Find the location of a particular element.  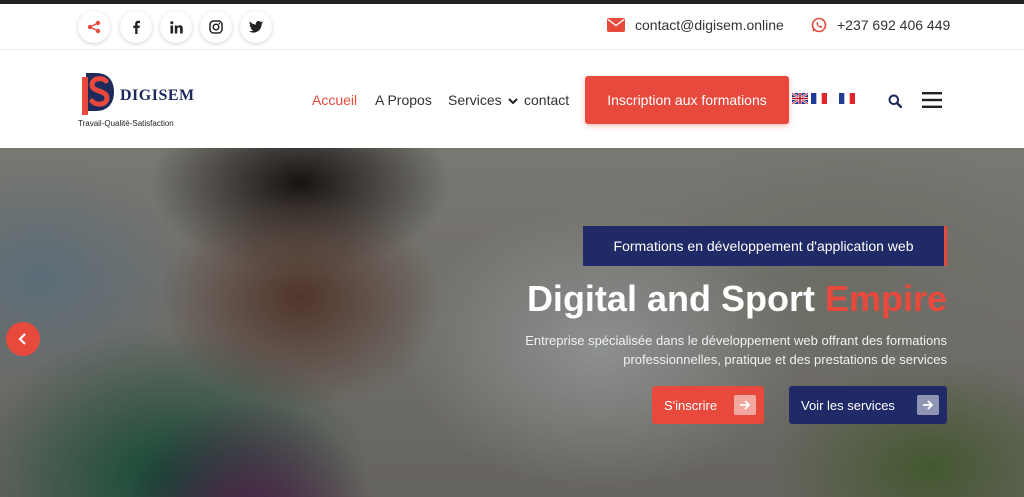

facebook-icon is located at coordinates (136, 27).